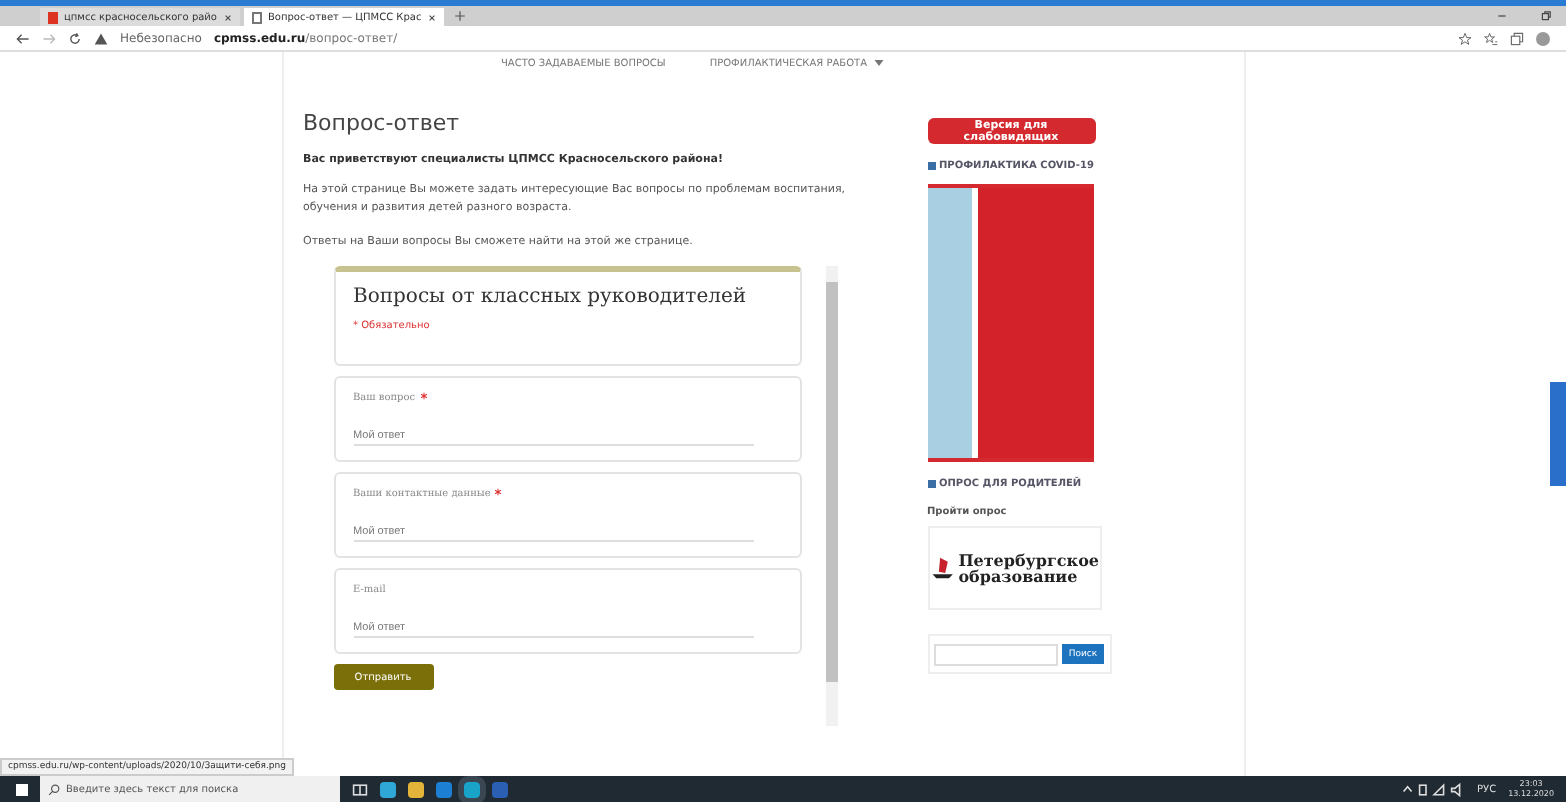 Image resolution: width=1566 pixels, height=802 pixels. What do you see at coordinates (1018, 576) in the screenshot?
I see `logo-text: образование` at bounding box center [1018, 576].